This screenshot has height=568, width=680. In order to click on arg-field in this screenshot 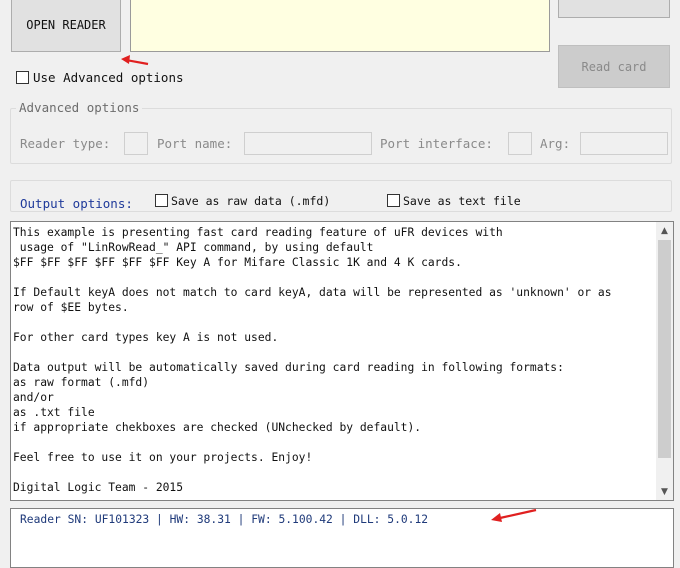, I will do `click(624, 143)`.